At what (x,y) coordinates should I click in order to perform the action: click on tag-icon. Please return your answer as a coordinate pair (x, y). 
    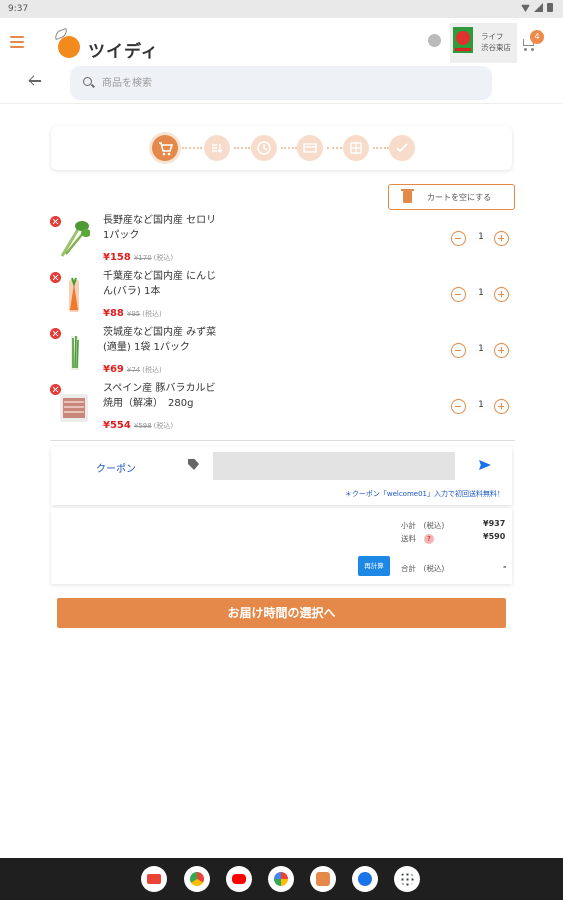
    Looking at the image, I should click on (193, 464).